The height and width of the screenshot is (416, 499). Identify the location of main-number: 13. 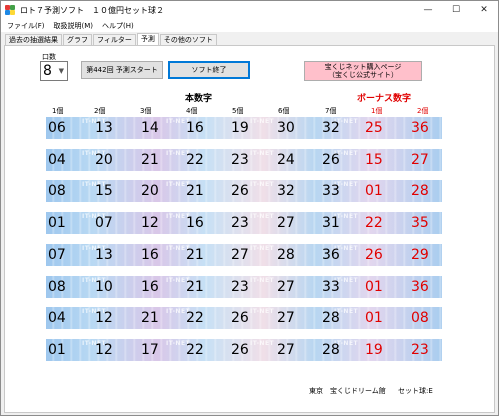
(104, 254).